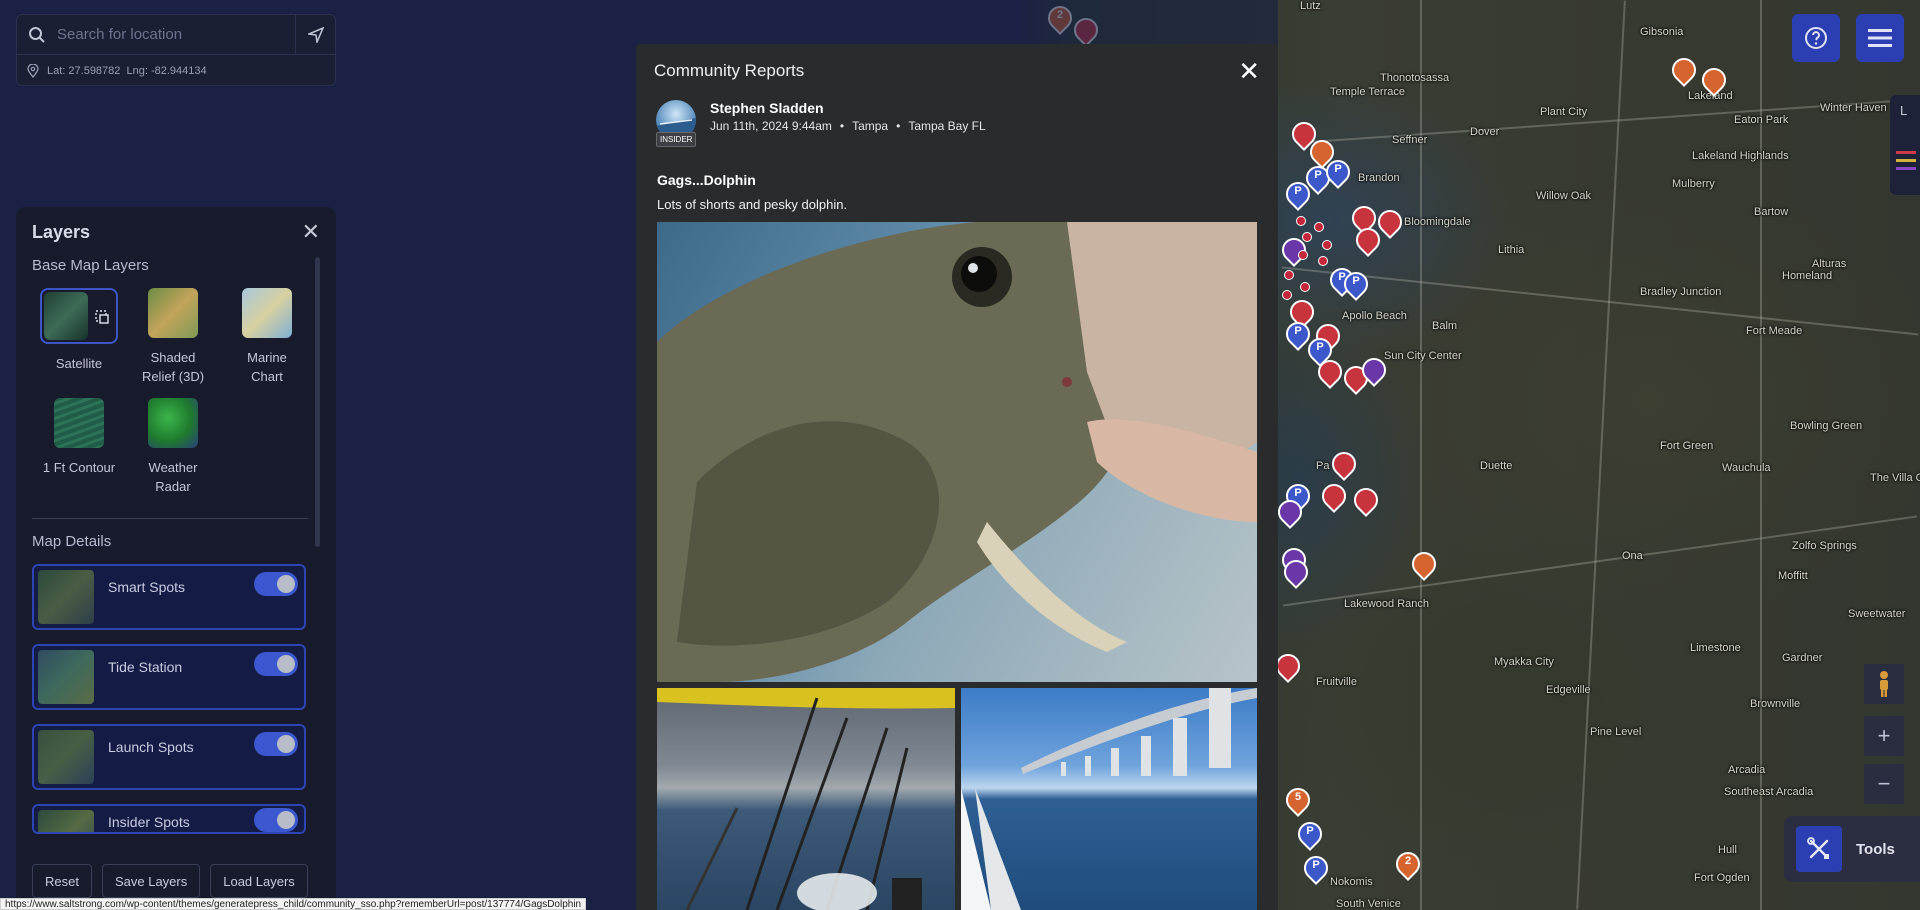 The image size is (1920, 910). Describe the element at coordinates (311, 232) in the screenshot. I see `close-layers-button: ✕` at that location.